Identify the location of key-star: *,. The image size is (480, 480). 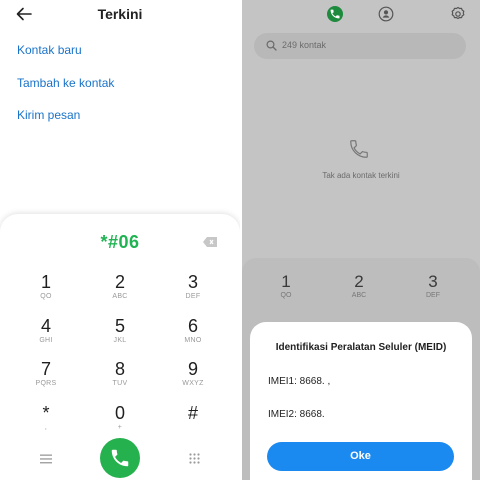
(46, 417).